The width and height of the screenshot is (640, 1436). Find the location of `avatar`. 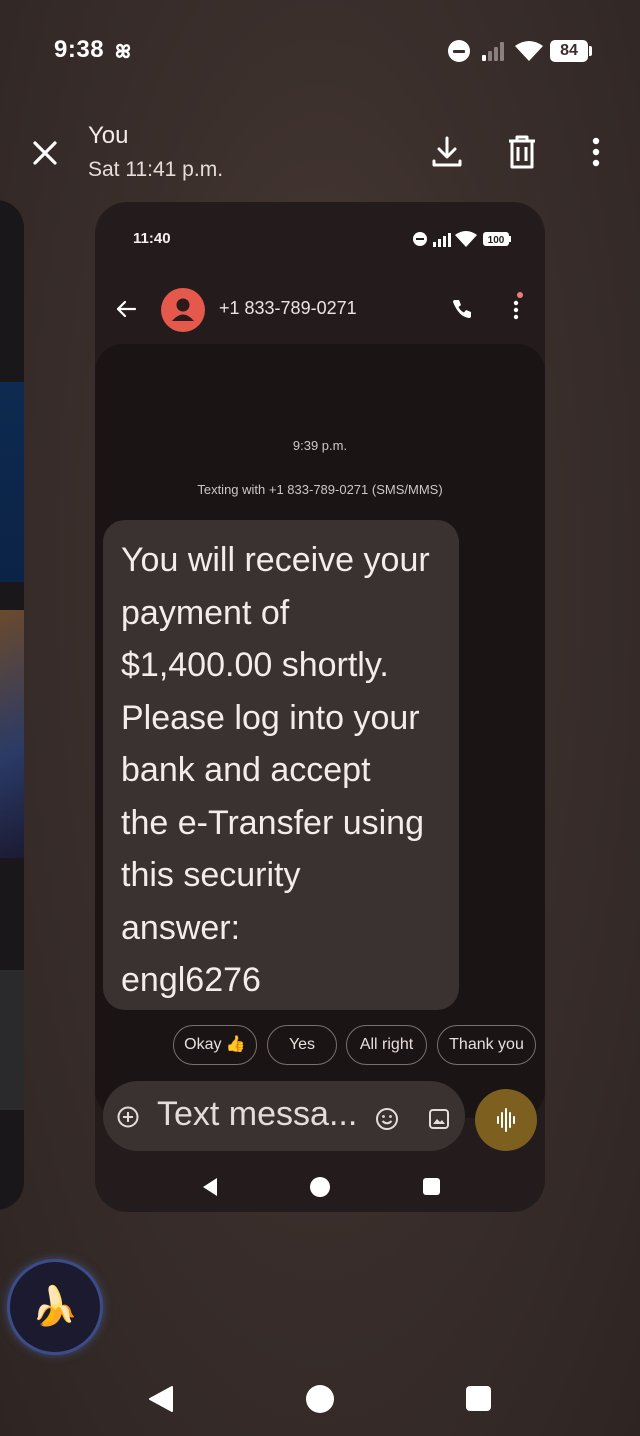

avatar is located at coordinates (183, 310).